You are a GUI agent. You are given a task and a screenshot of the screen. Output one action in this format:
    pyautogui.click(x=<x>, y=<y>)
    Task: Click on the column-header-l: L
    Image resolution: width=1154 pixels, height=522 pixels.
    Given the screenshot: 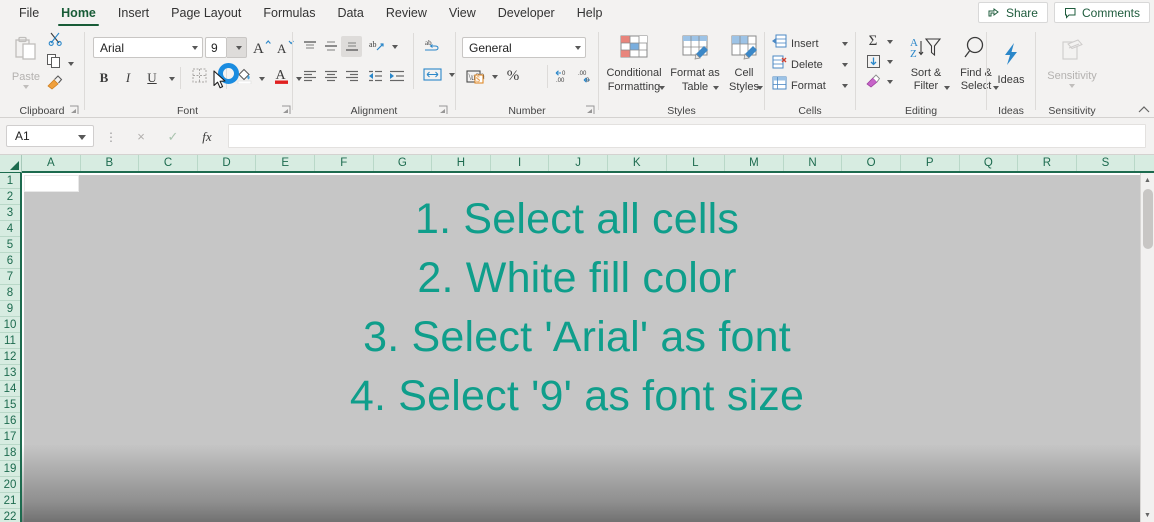 What is the action you would take?
    pyautogui.click(x=696, y=163)
    